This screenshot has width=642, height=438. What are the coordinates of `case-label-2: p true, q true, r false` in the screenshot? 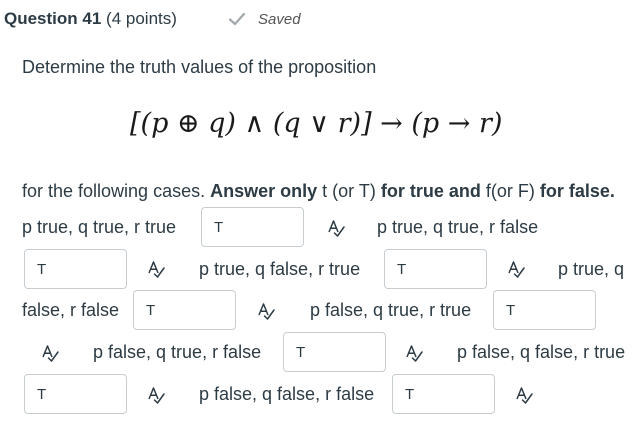 It's located at (458, 227).